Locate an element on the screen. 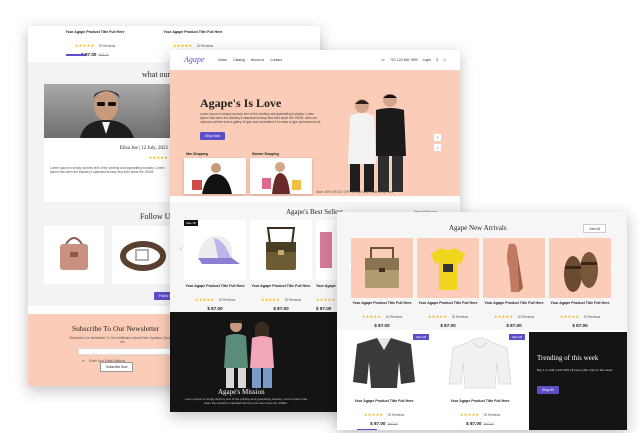 The width and height of the screenshot is (639, 433). phone-icon: ☏ is located at coordinates (383, 60).